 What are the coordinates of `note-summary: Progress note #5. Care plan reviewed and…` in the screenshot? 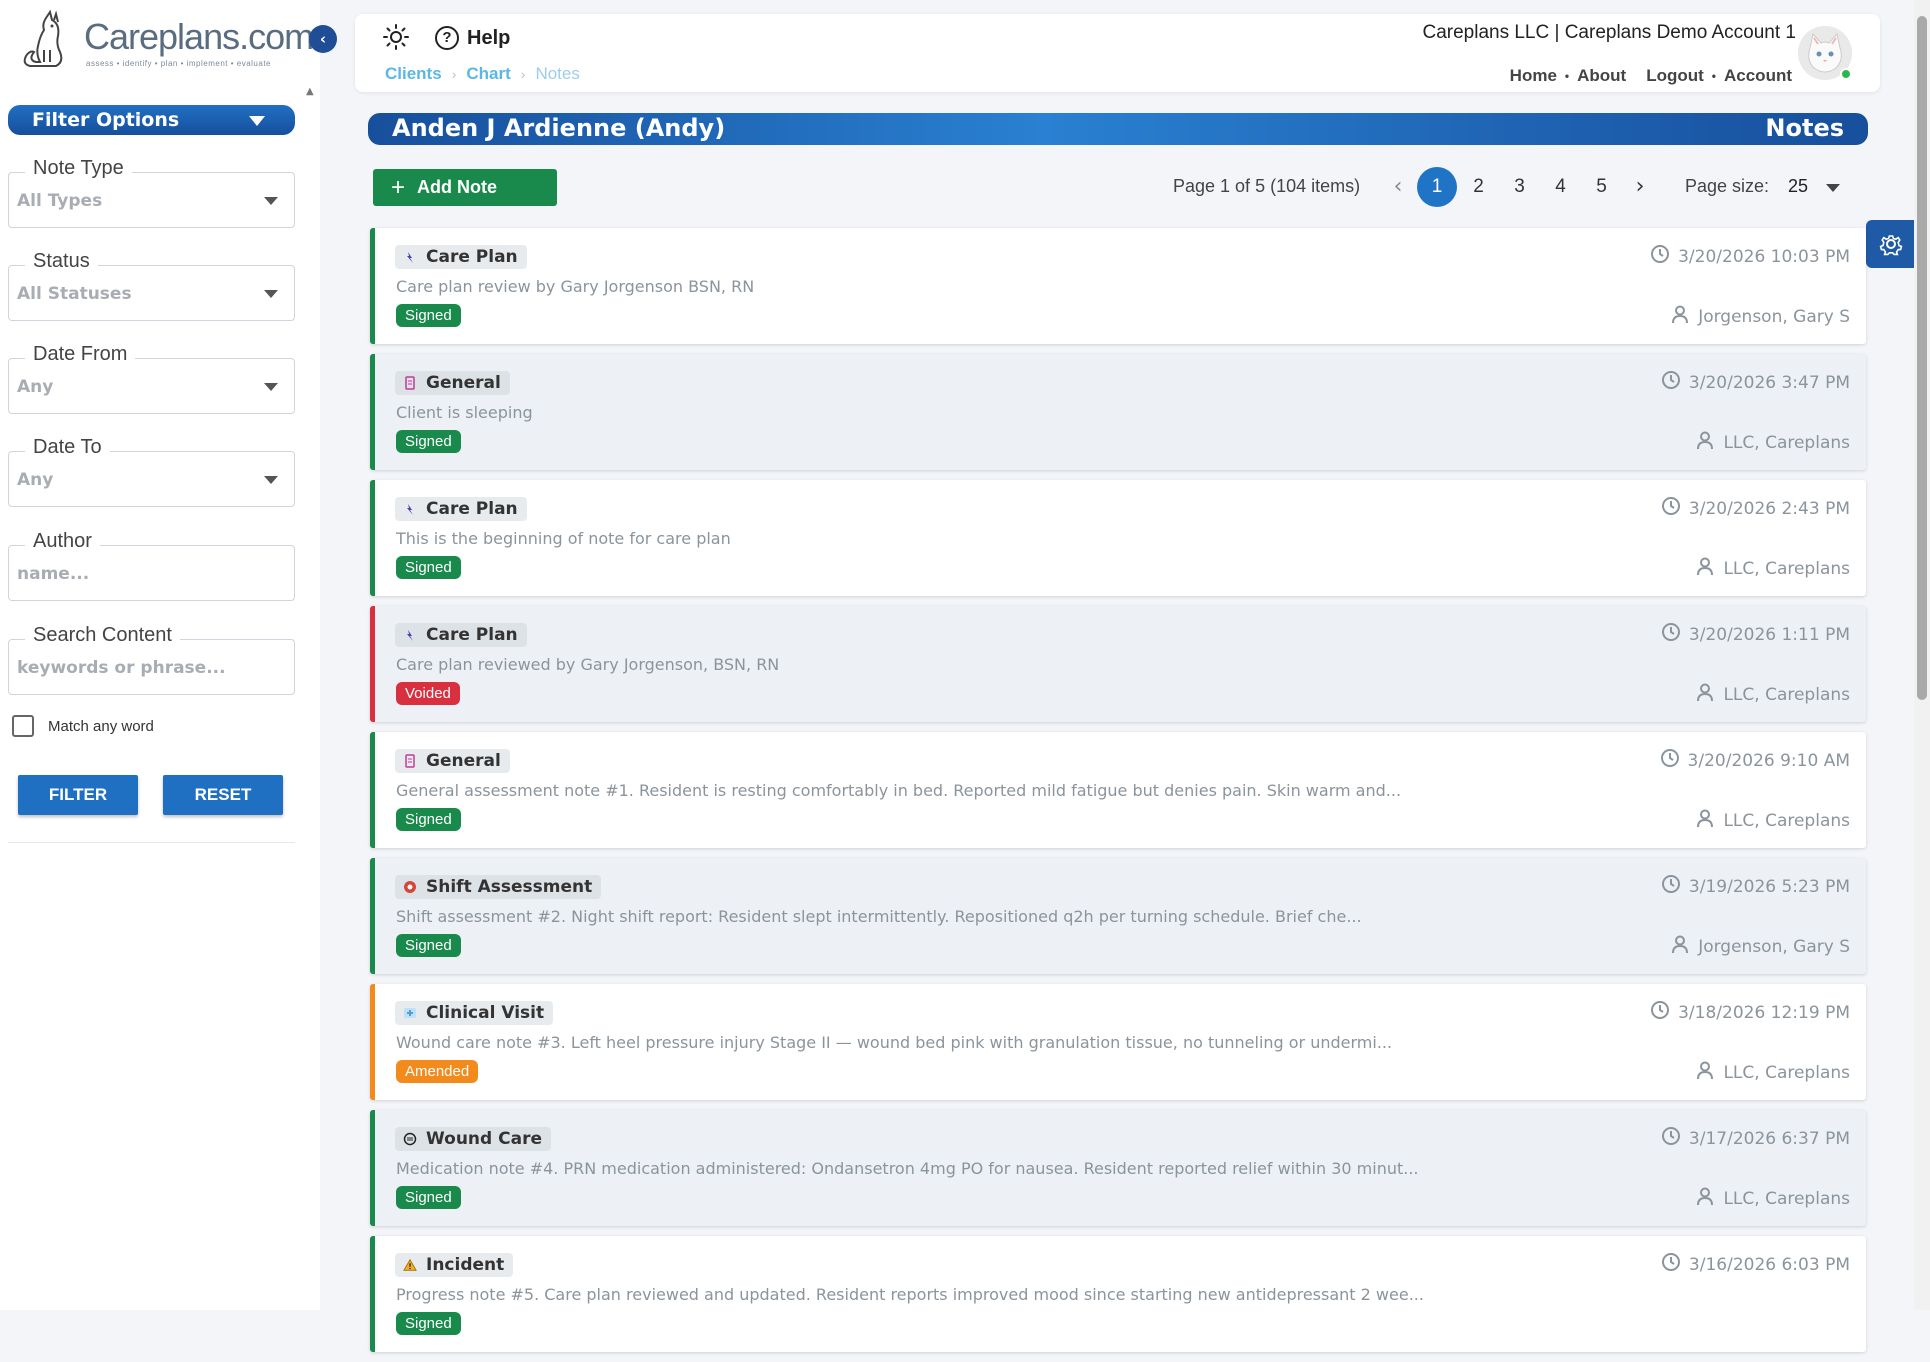 It's located at (910, 1294).